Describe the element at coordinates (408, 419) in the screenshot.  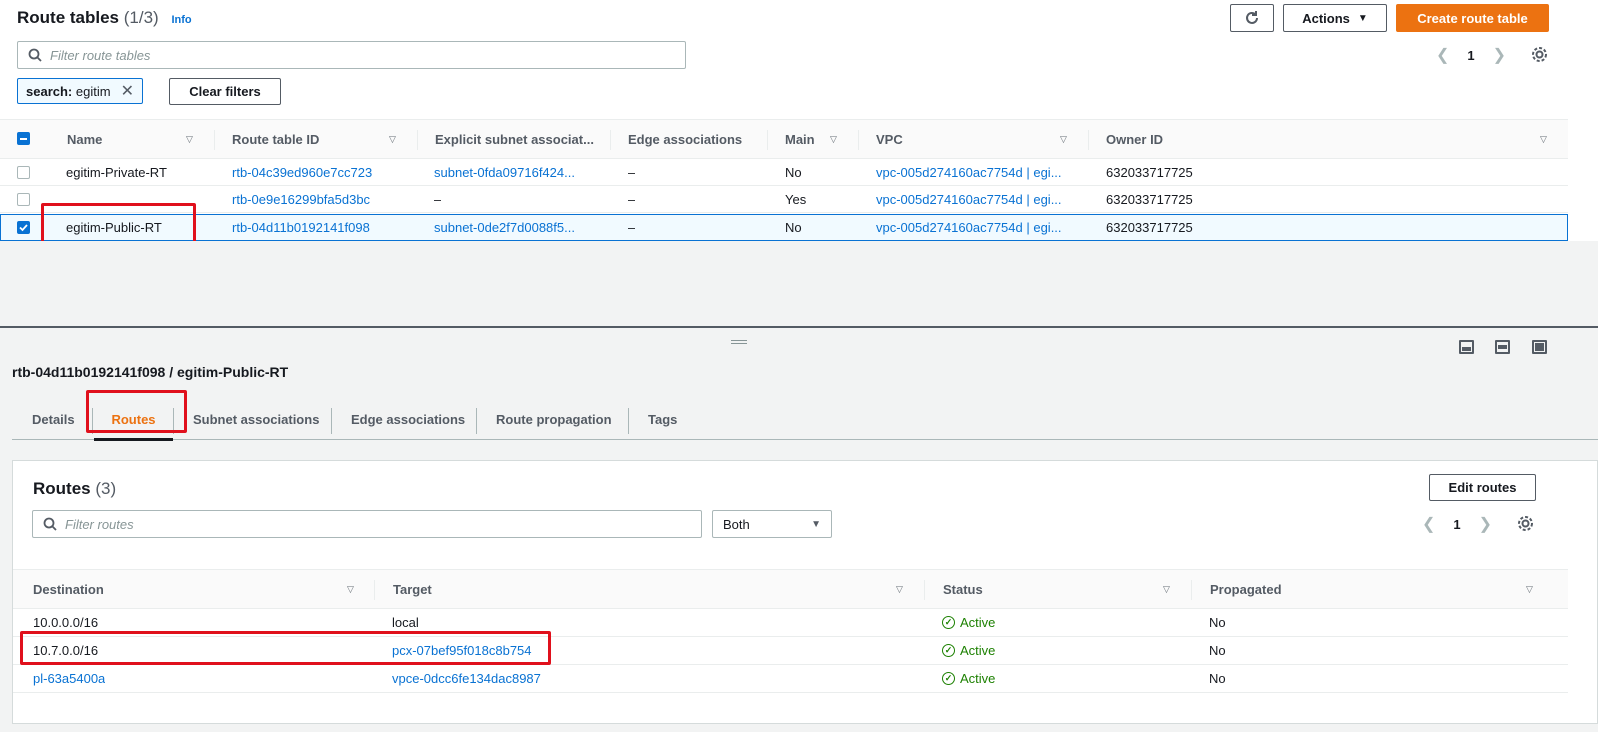
I see `tab-edge-associations: Edge associations` at that location.